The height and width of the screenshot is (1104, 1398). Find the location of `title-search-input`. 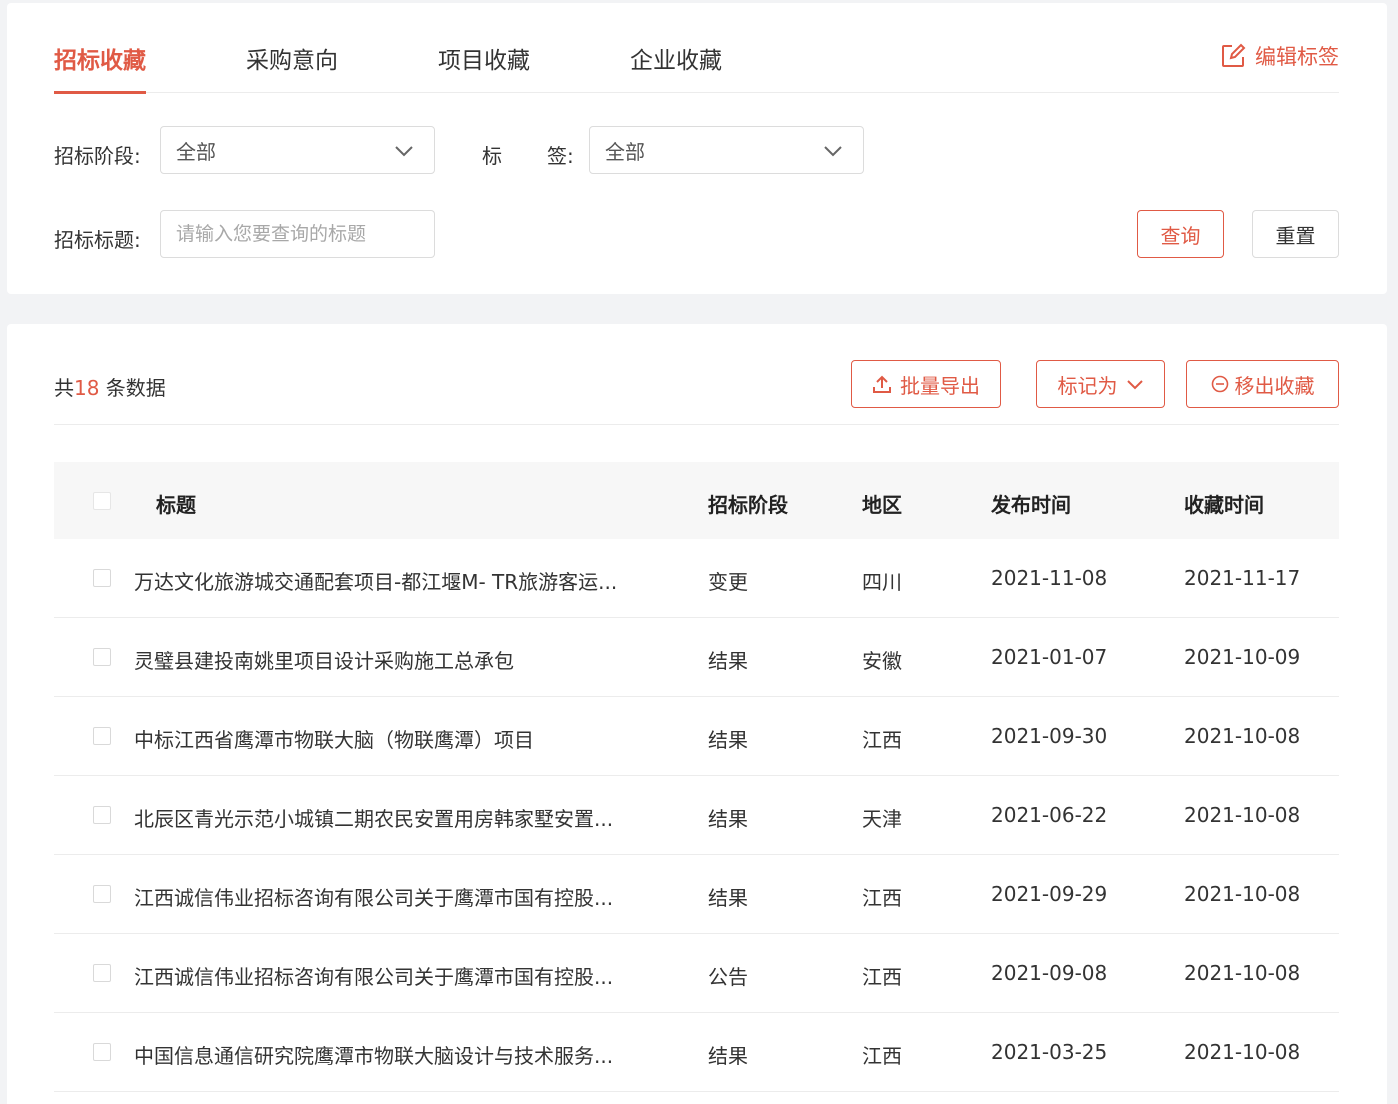

title-search-input is located at coordinates (297, 234).